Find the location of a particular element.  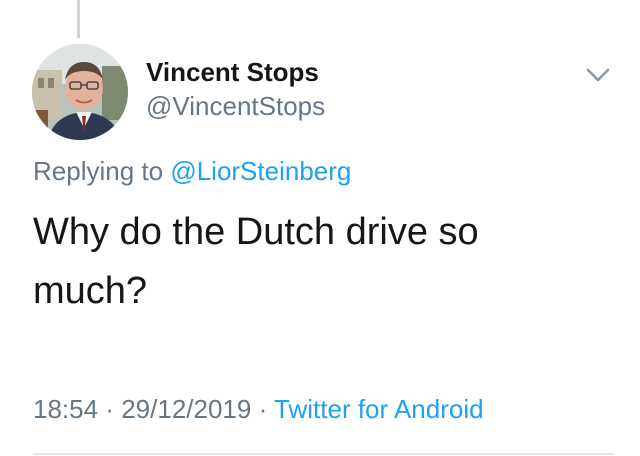

avatar is located at coordinates (80, 92).